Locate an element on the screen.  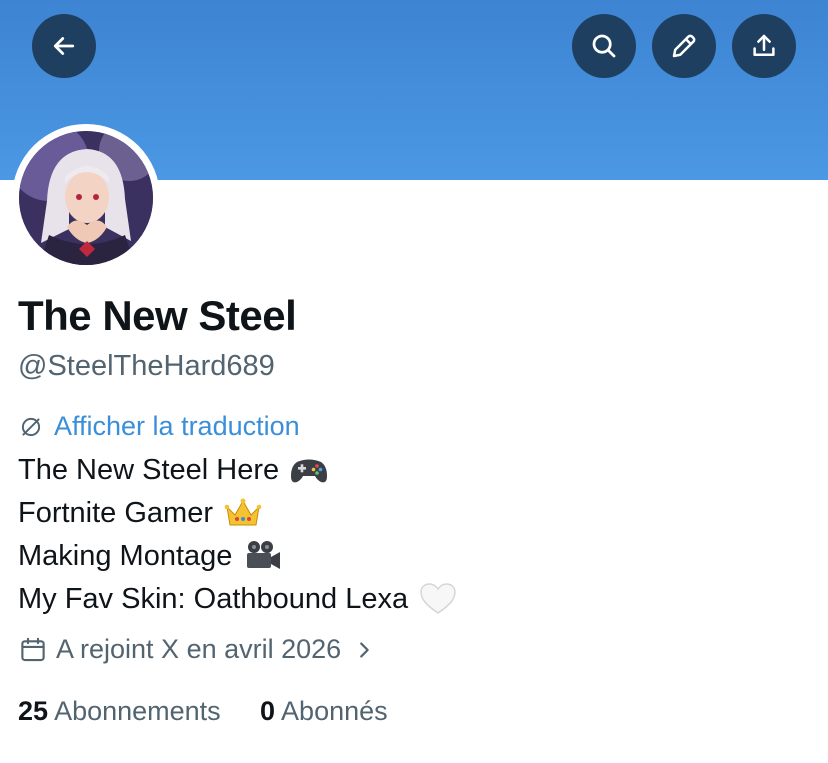
share-upload-icon is located at coordinates (764, 45).